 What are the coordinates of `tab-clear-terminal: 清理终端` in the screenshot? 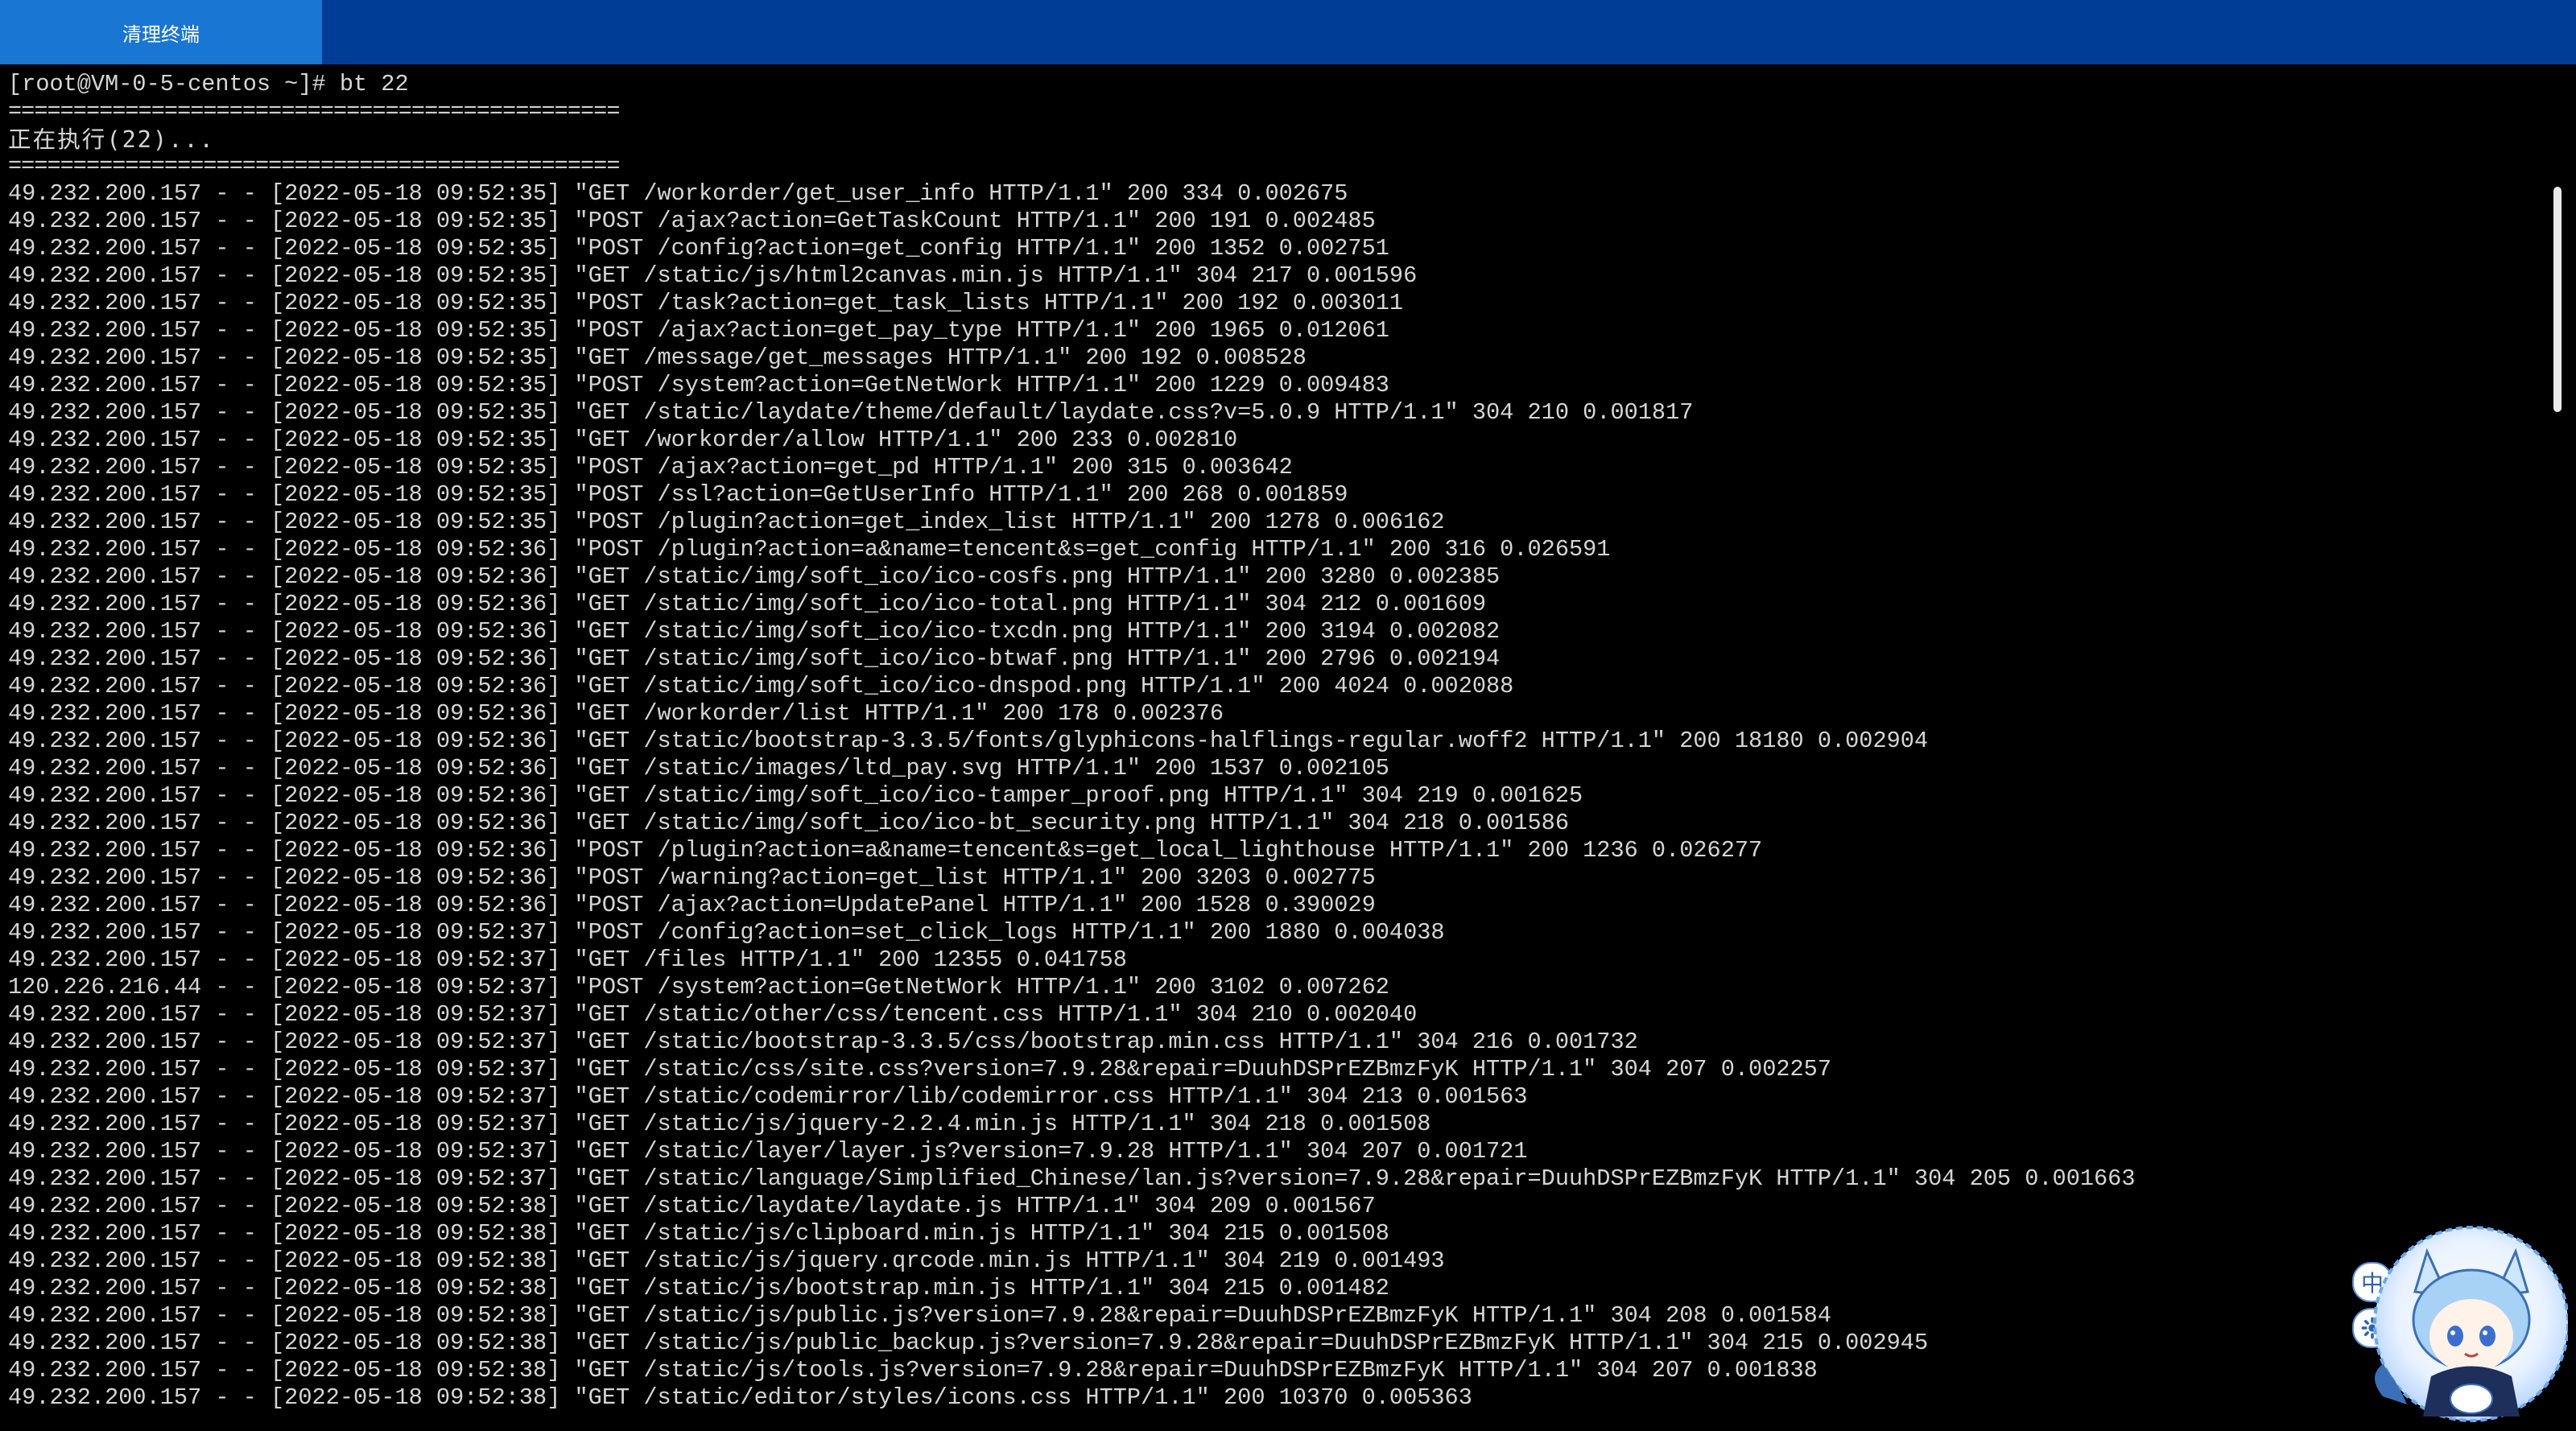 It's located at (161, 32).